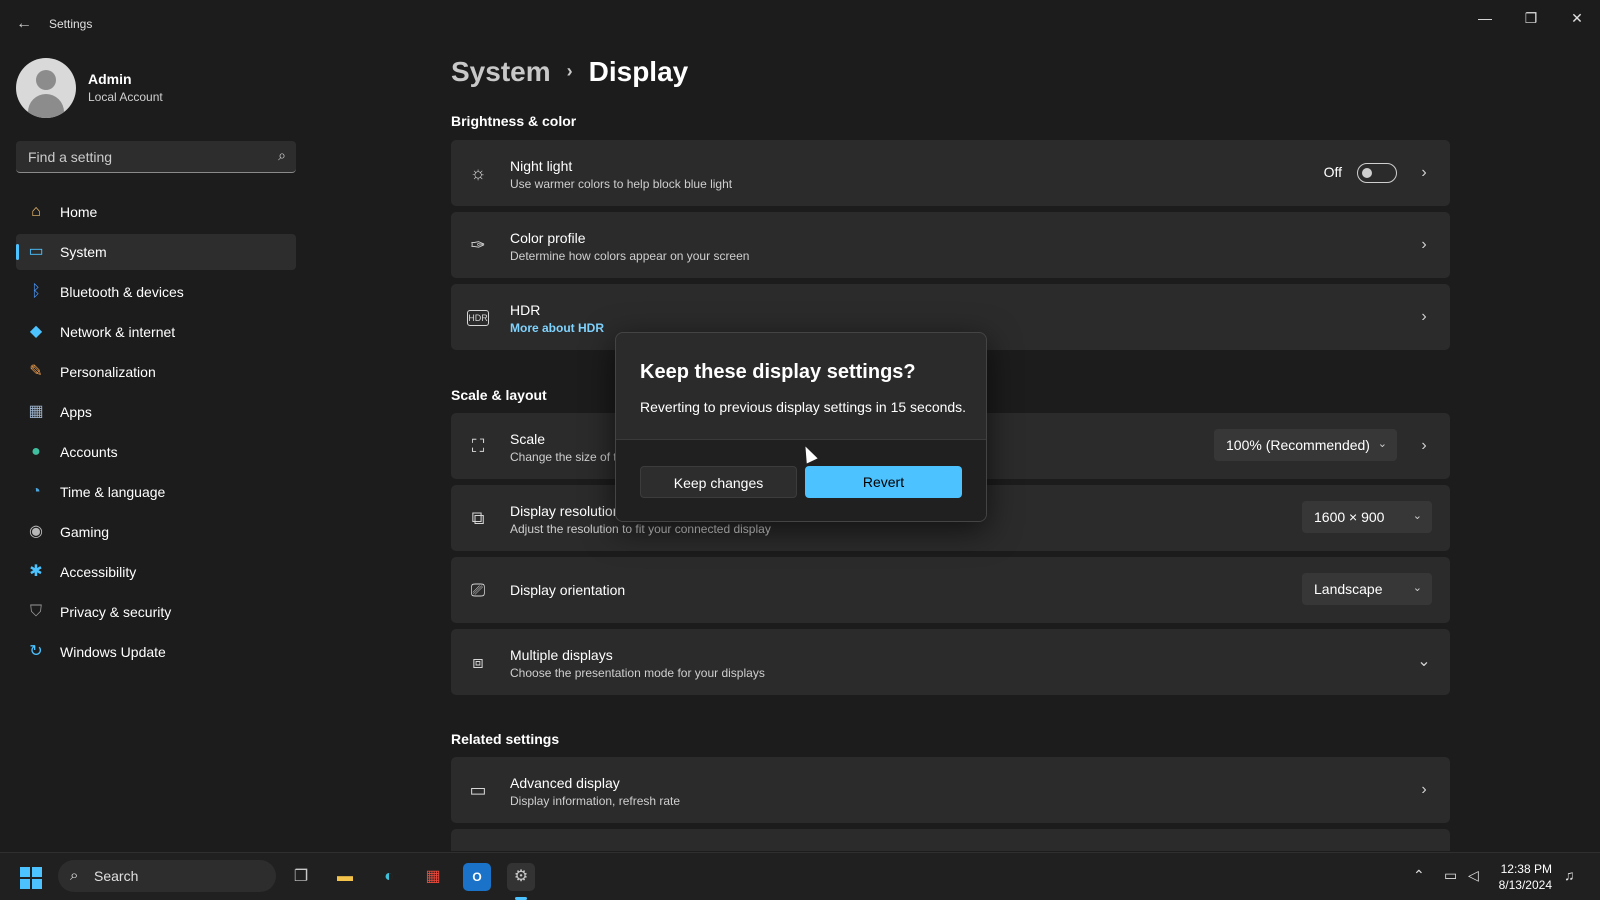  Describe the element at coordinates (478, 662) in the screenshot. I see `multiple-displays-icon: ⧈` at that location.